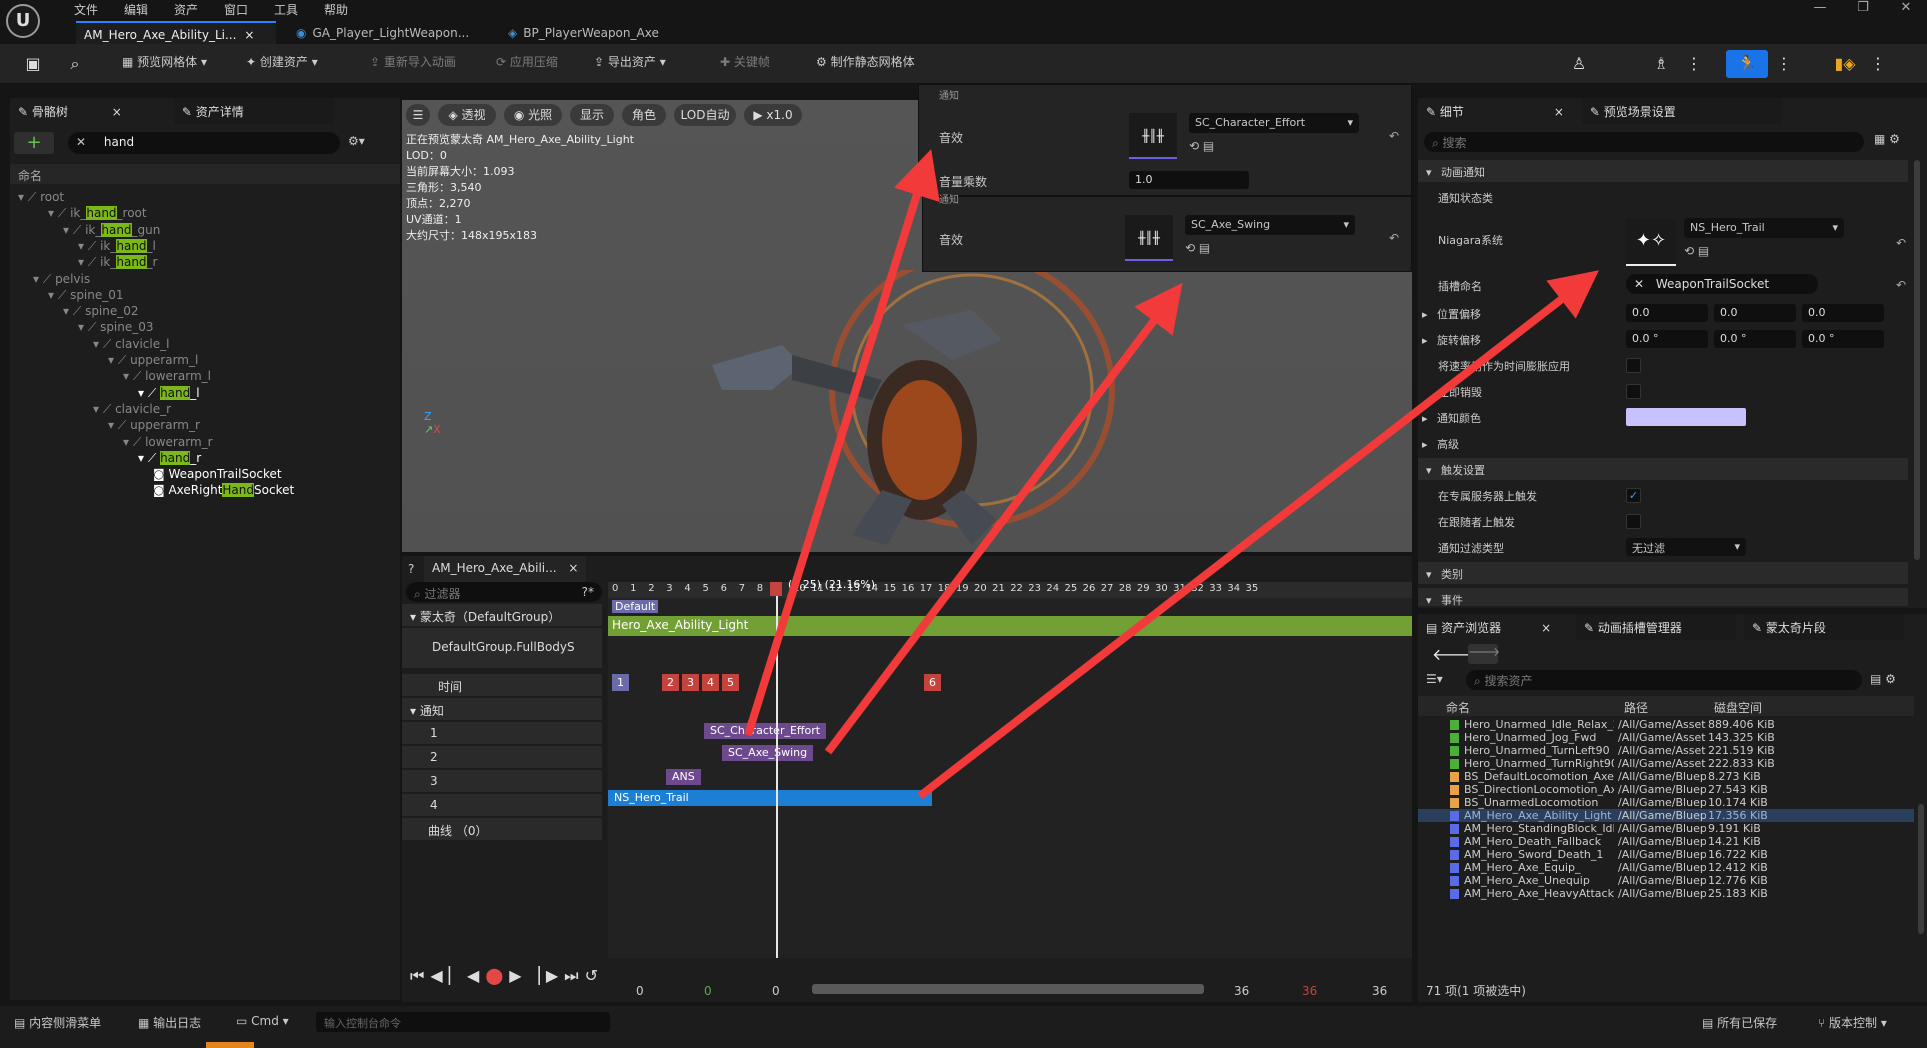 This screenshot has height=1048, width=1927. I want to click on bone-node: ▾ ⟋ ik_hand_gun, so click(111, 230).